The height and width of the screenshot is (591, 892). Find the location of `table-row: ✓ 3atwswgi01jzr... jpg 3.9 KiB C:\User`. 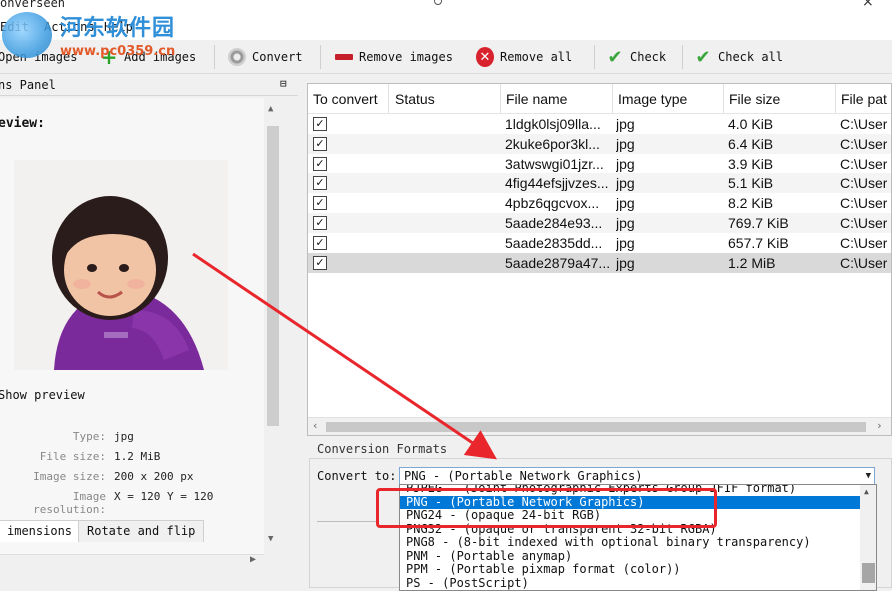

table-row: ✓ 3atwswgi01jzr... jpg 3.9 KiB C:\User is located at coordinates (599, 164).